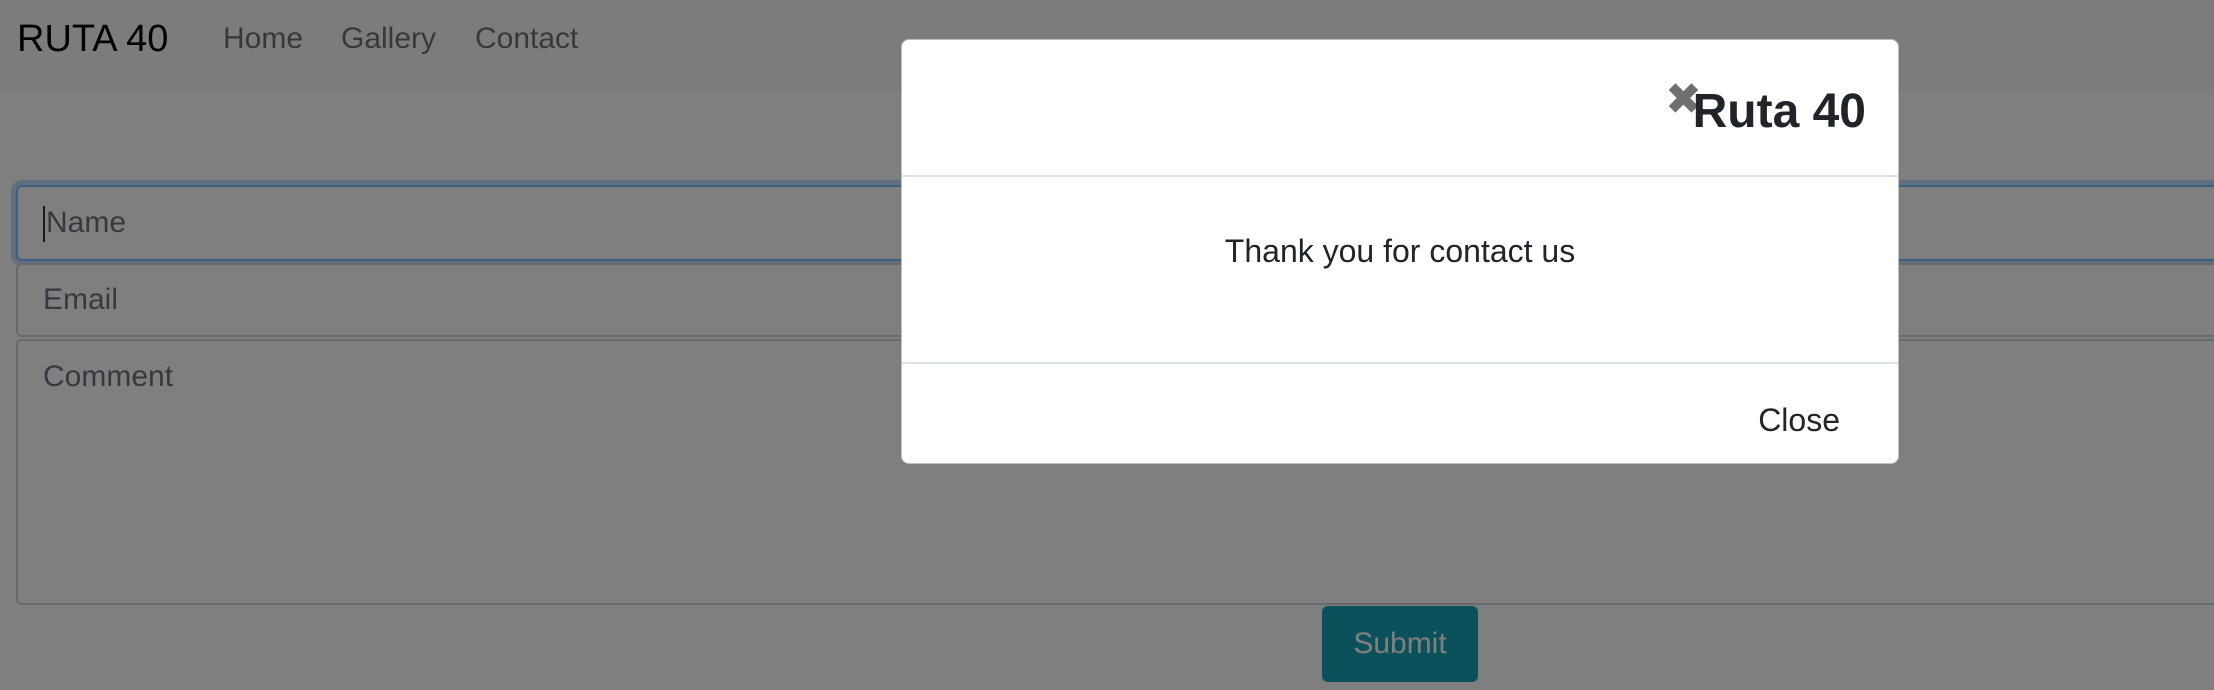  Describe the element at coordinates (1400, 413) in the screenshot. I see `modal-footer: Close` at that location.